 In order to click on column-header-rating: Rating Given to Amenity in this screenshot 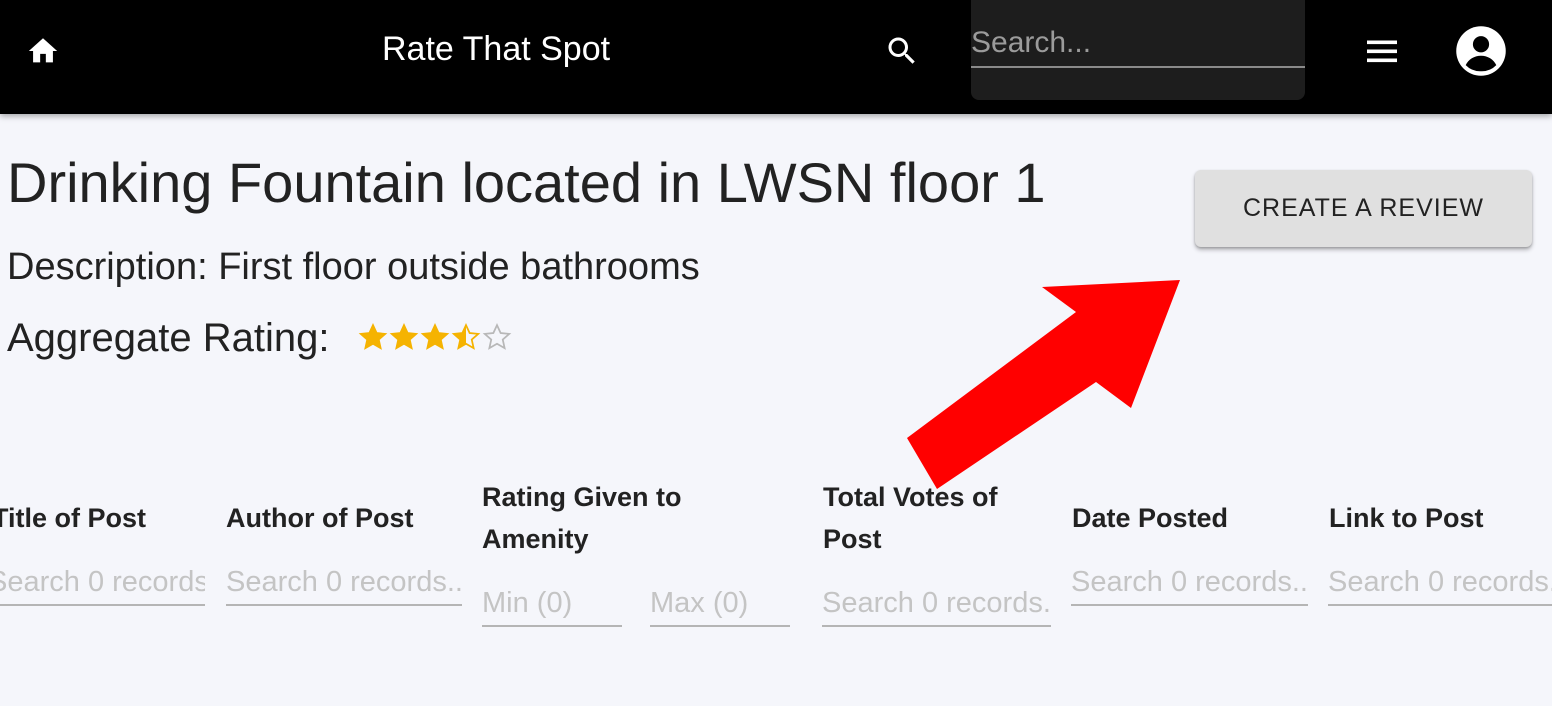, I will do `click(582, 518)`.